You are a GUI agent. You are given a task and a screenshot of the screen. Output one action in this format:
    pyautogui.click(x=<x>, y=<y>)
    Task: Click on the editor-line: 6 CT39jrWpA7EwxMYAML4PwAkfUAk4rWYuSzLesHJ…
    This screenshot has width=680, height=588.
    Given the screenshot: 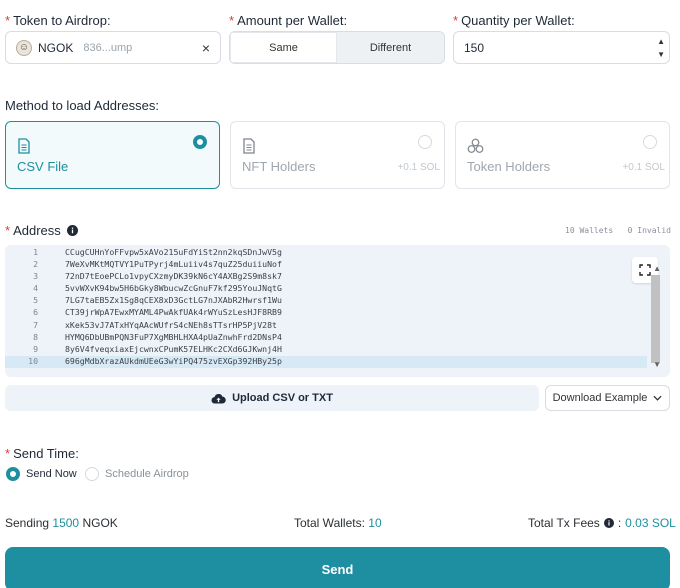 What is the action you would take?
    pyautogui.click(x=337, y=313)
    